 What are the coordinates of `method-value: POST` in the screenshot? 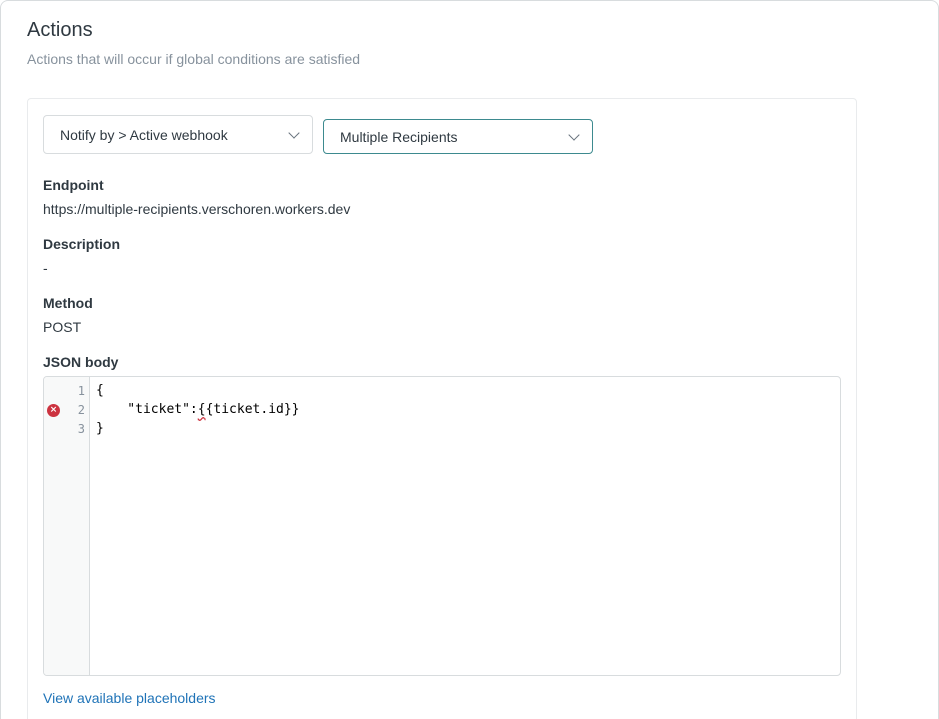 It's located at (62, 327).